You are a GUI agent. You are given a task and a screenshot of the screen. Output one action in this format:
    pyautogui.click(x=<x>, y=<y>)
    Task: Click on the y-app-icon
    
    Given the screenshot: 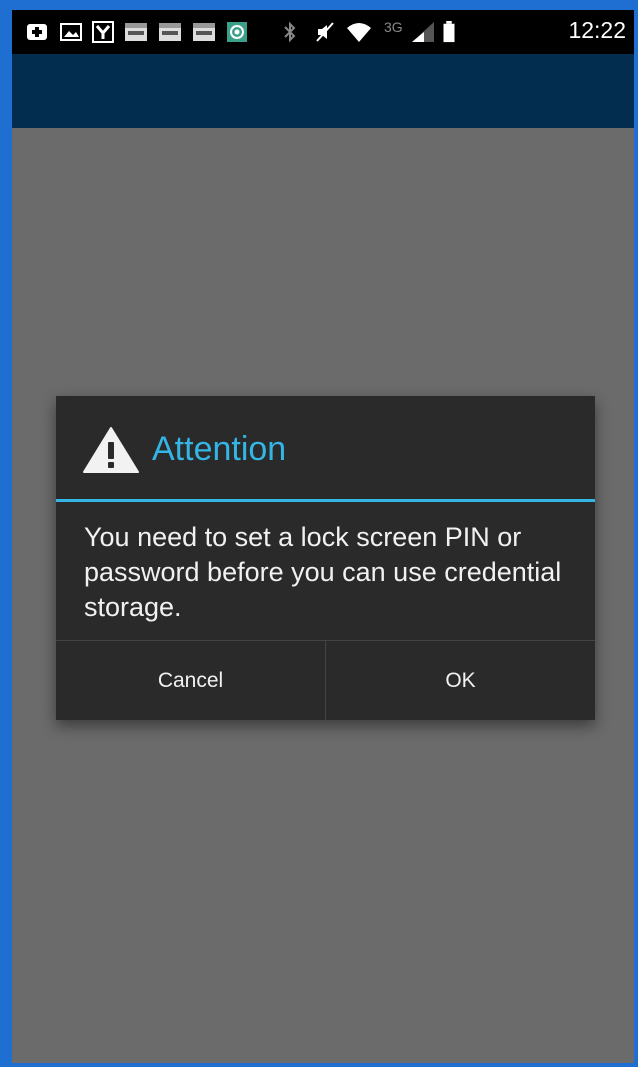 What is the action you would take?
    pyautogui.click(x=103, y=32)
    